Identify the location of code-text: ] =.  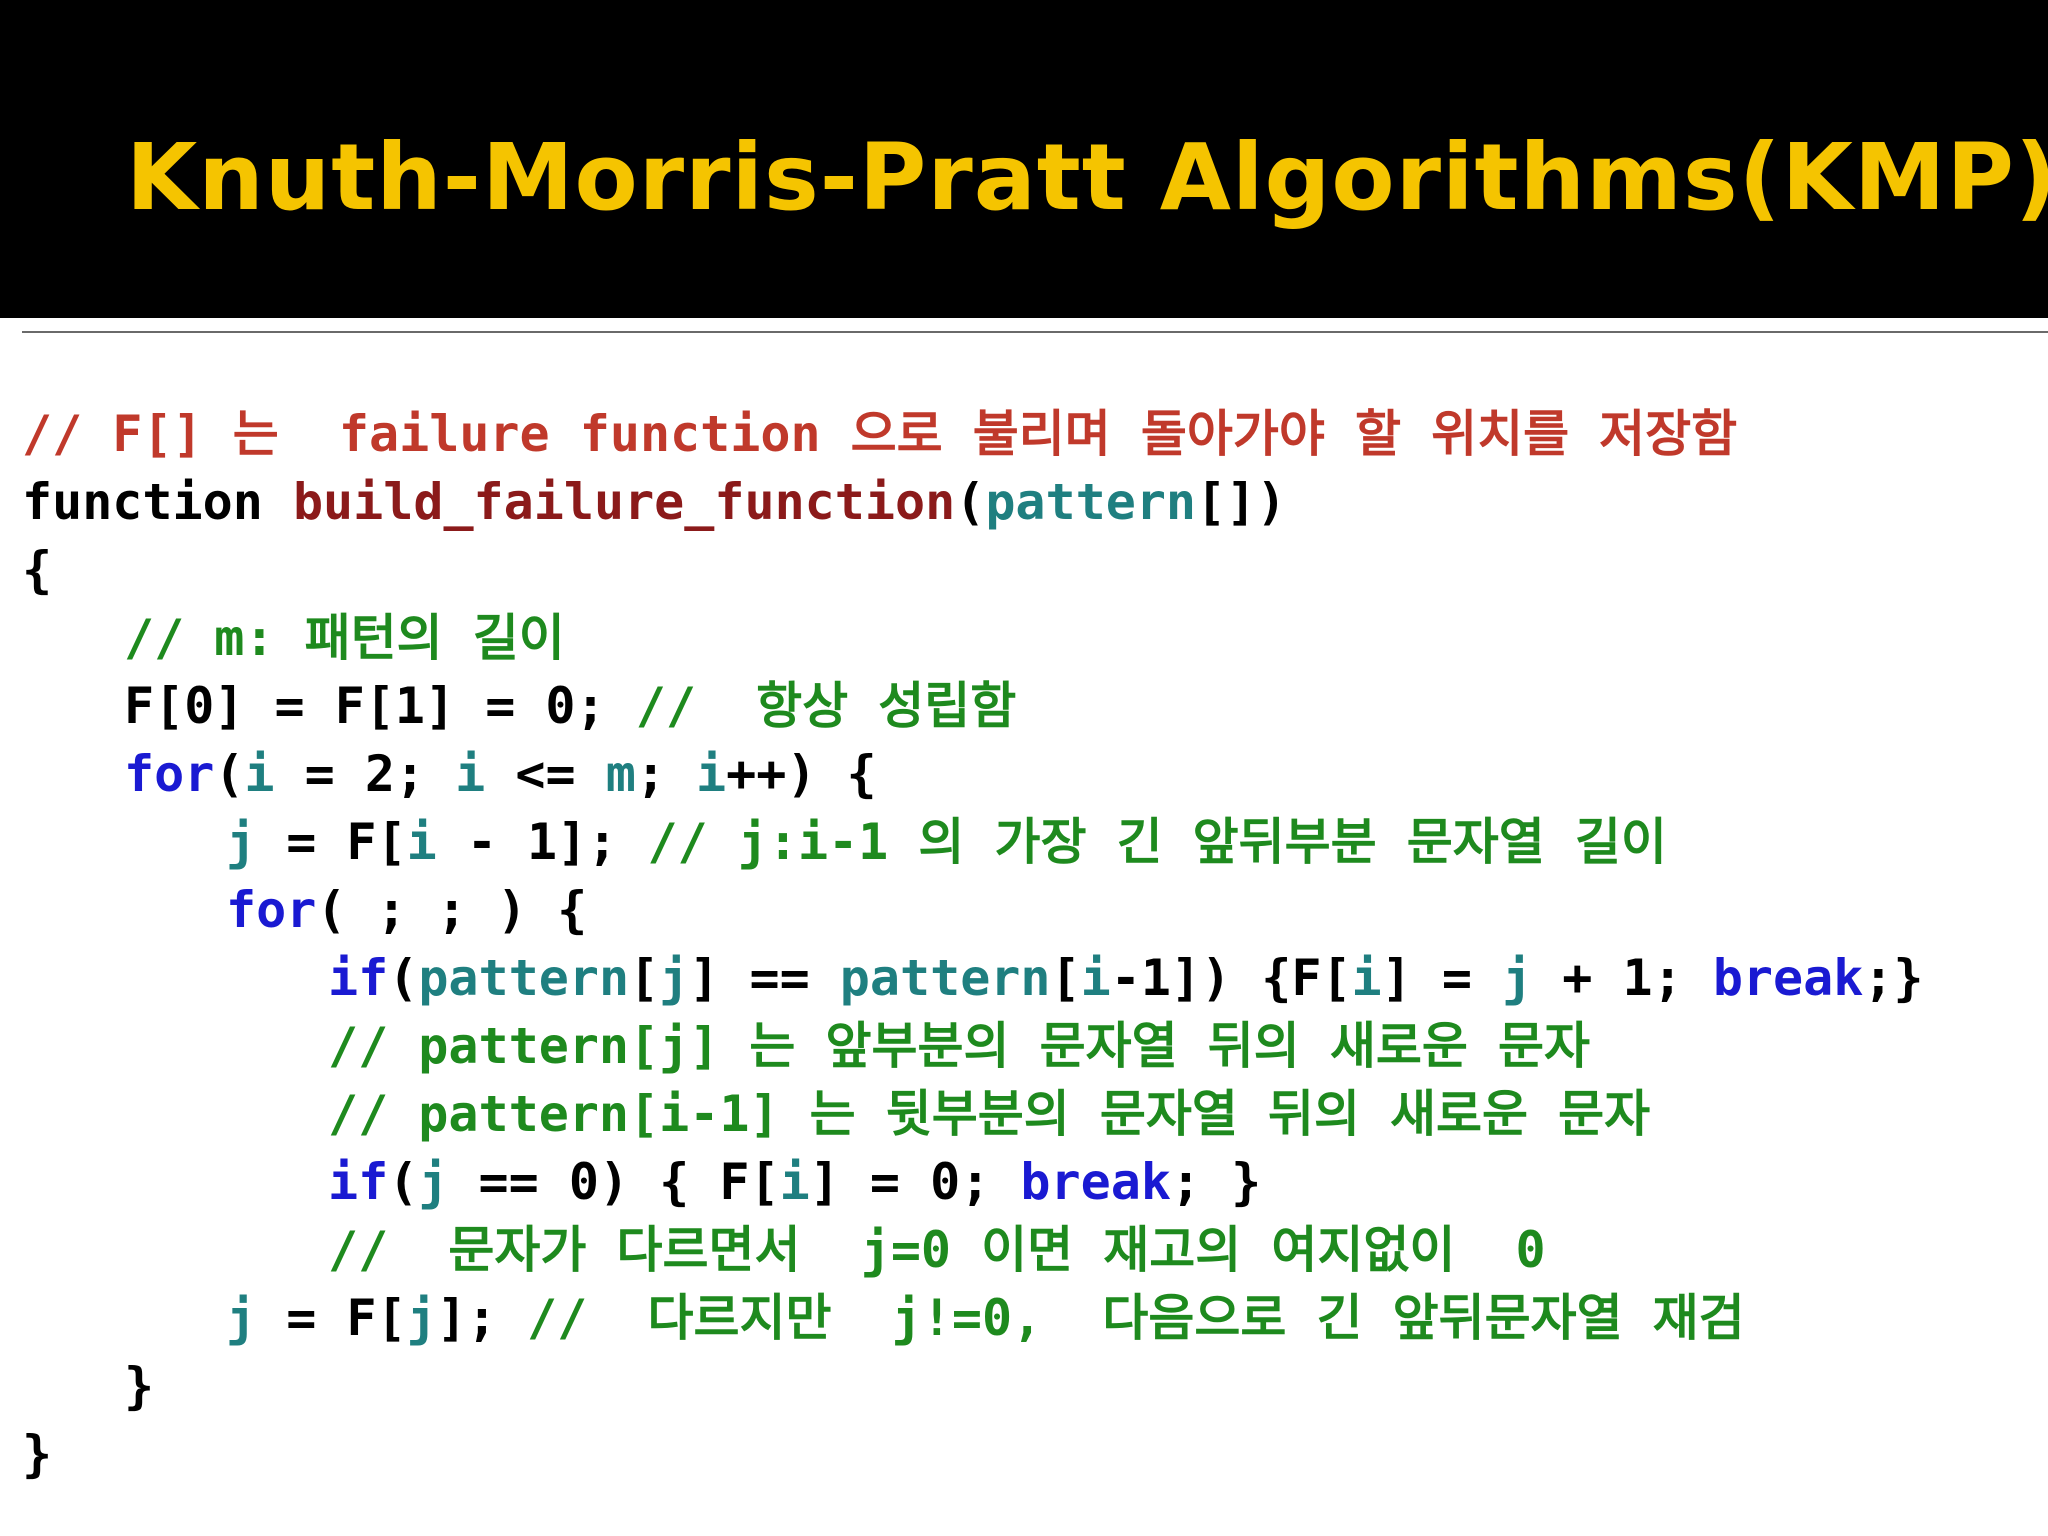
(1442, 978).